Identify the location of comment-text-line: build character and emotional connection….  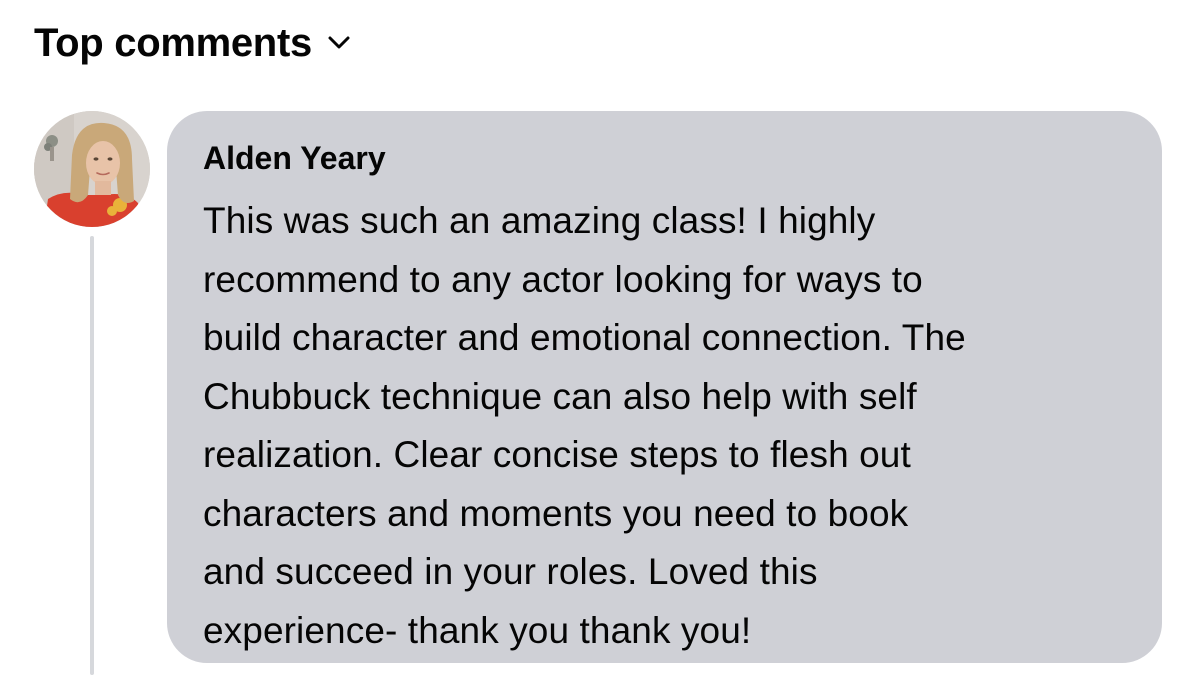
(584, 337).